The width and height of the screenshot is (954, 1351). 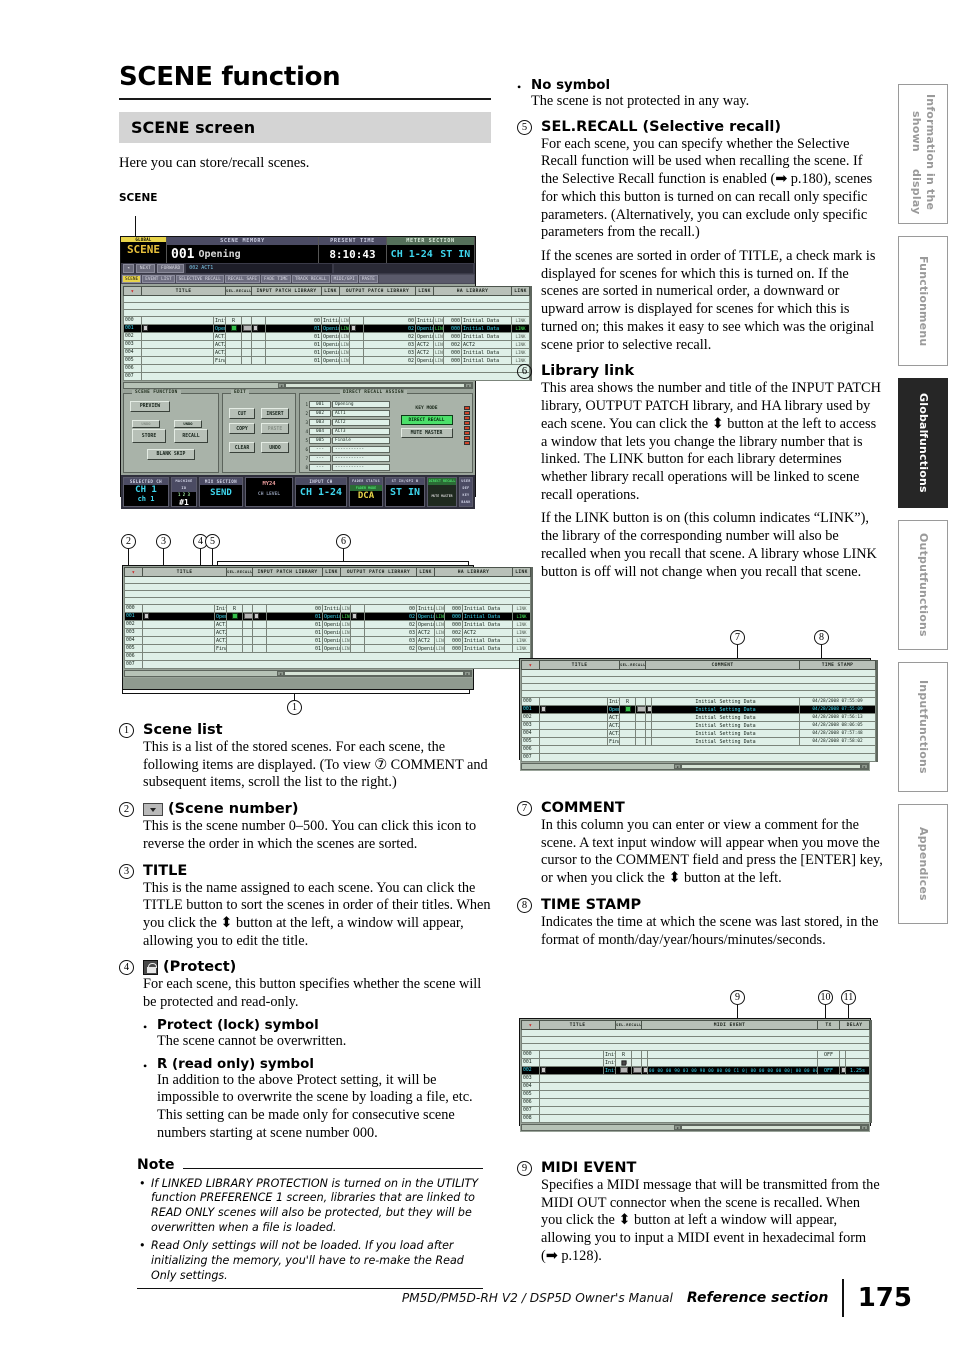 What do you see at coordinates (191, 436) in the screenshot?
I see `recall-button: RECALL` at bounding box center [191, 436].